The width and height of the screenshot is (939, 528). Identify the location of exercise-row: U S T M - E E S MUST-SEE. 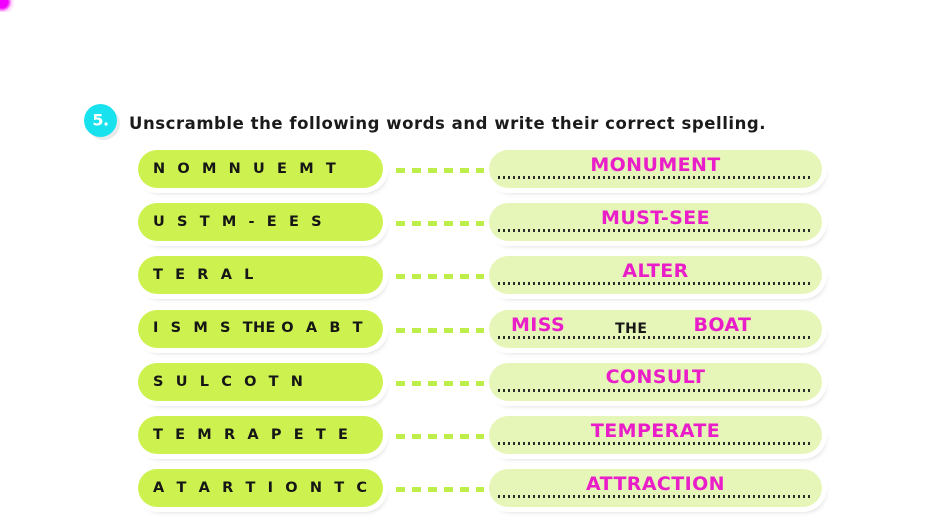
(469, 225).